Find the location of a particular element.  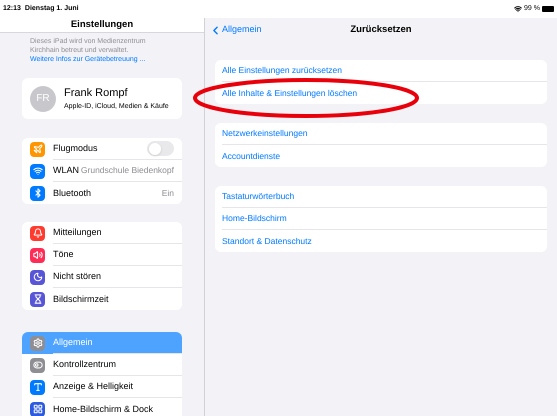

row-label: Mitteilungen is located at coordinates (78, 232).